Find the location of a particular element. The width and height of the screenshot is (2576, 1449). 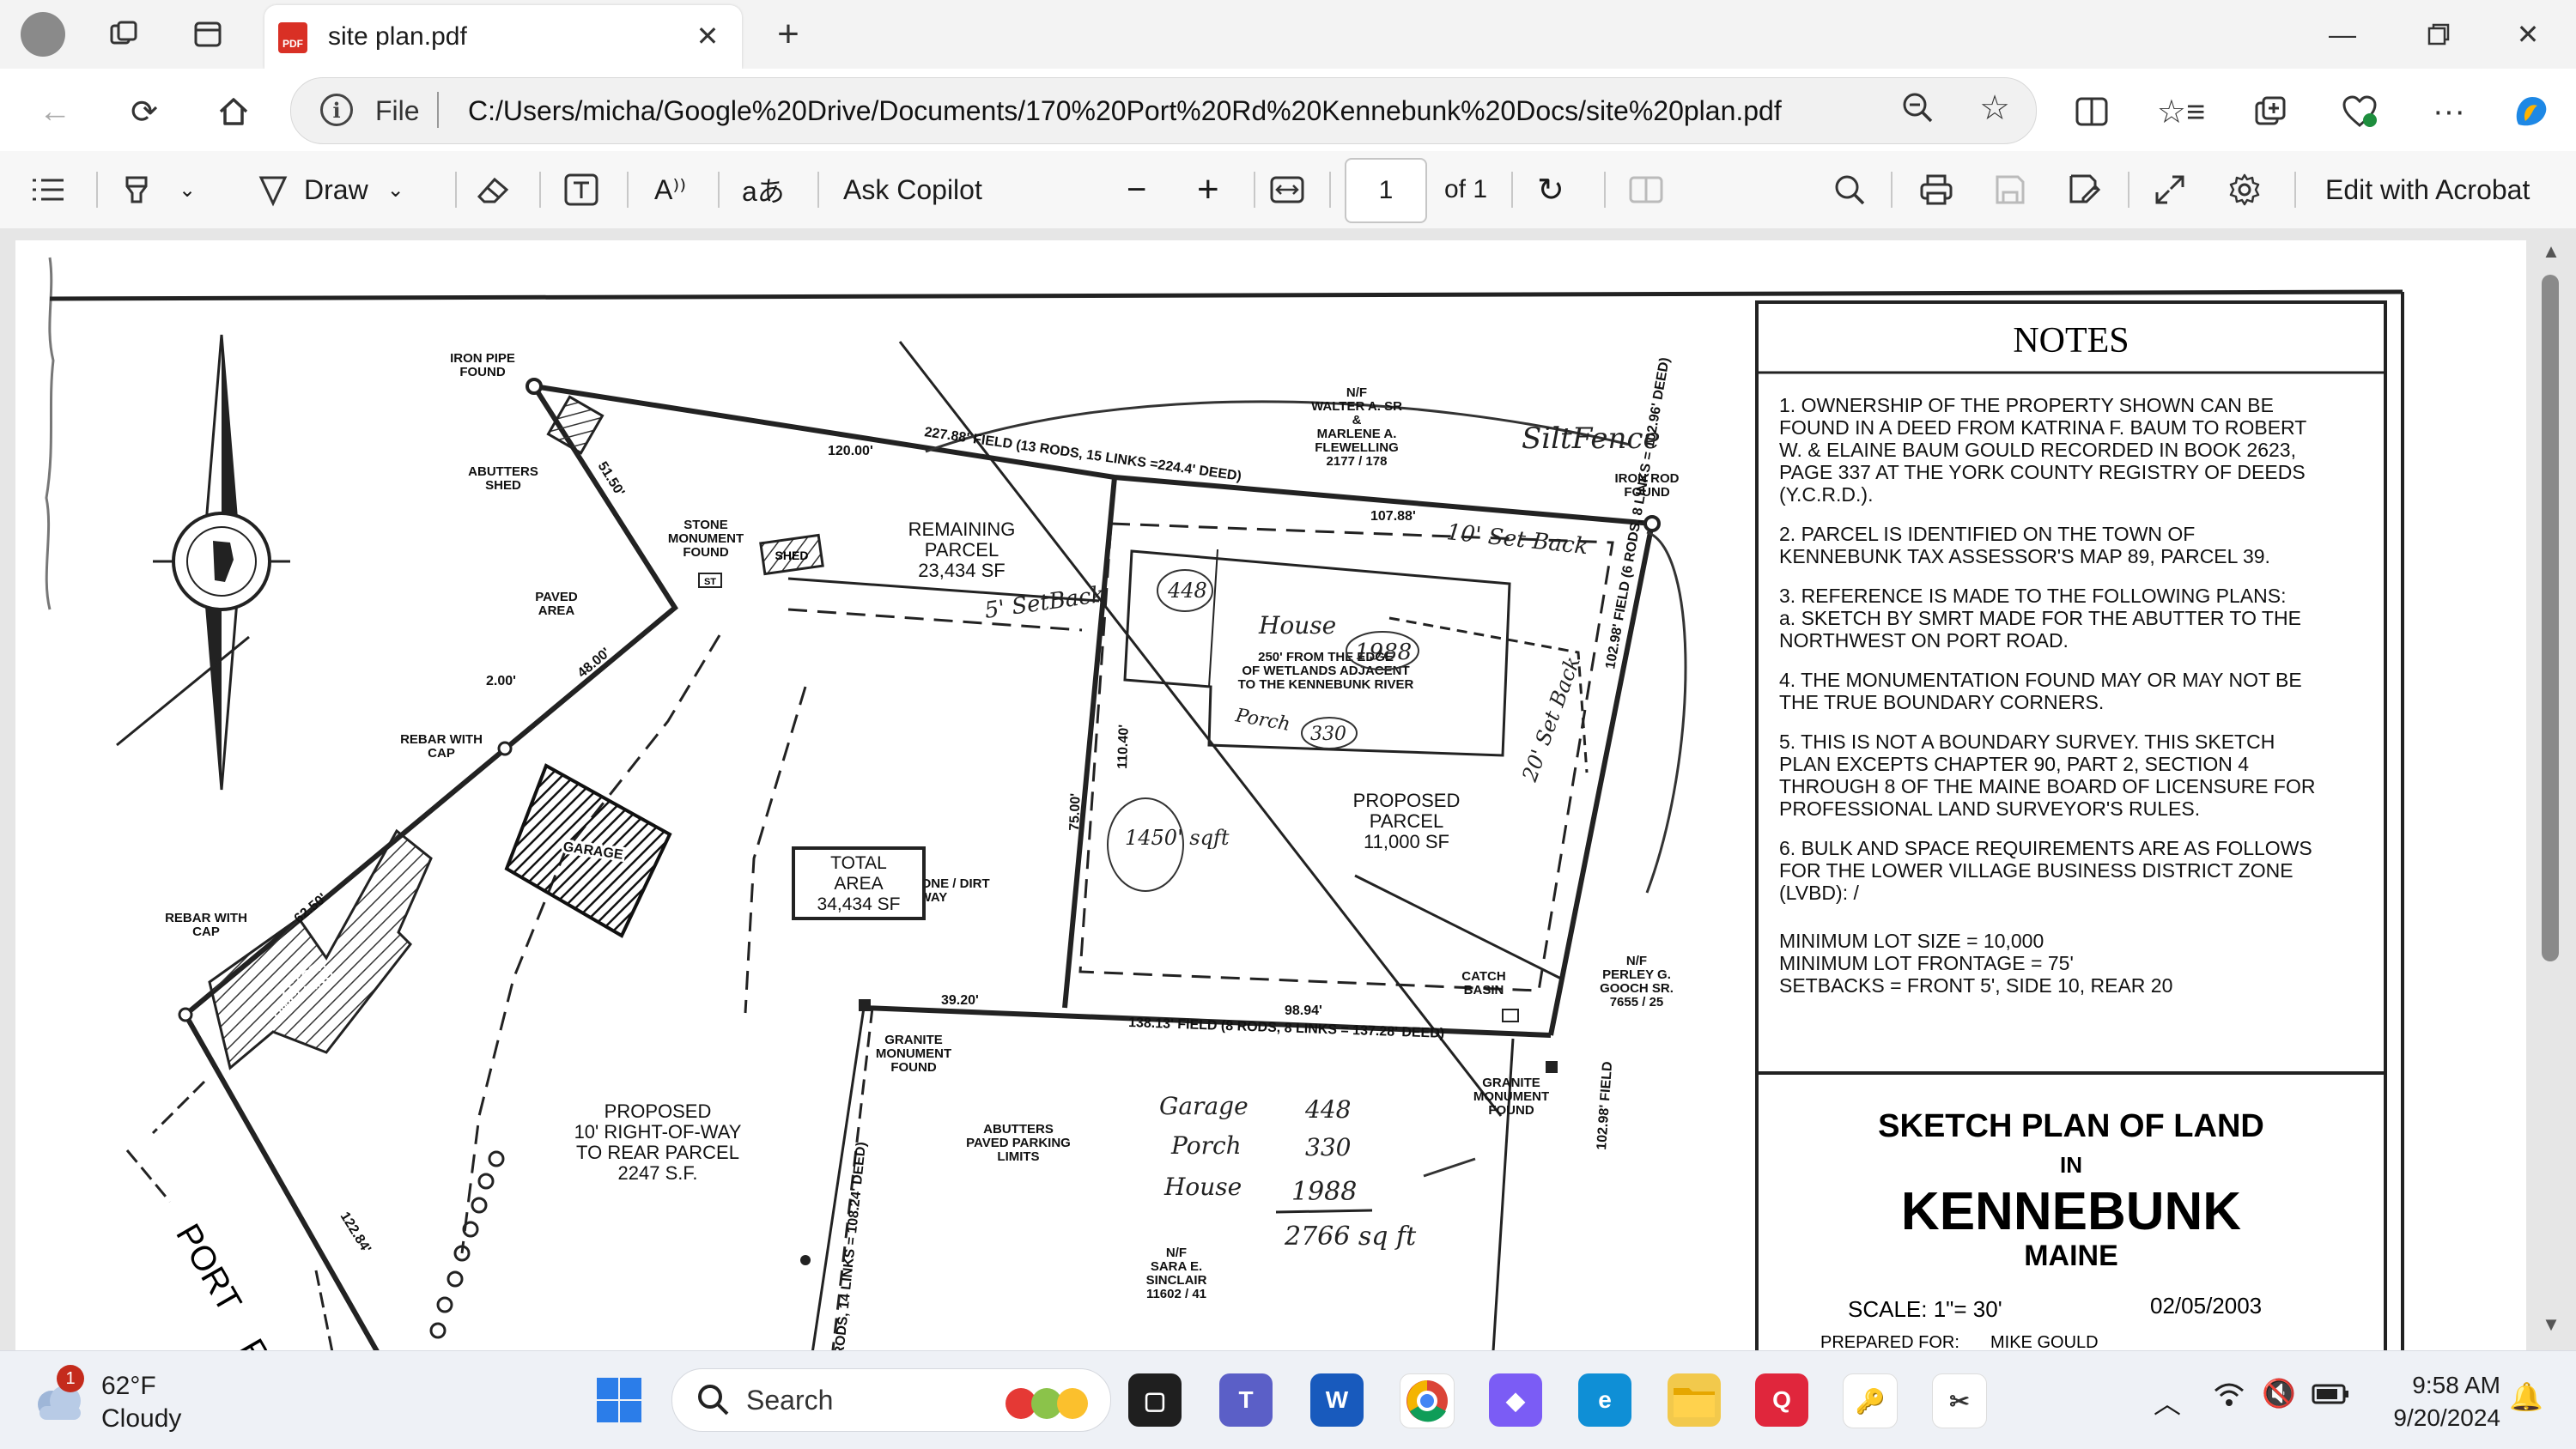

edit-with-acrobat-button: Edit with Acrobat is located at coordinates (2427, 189).